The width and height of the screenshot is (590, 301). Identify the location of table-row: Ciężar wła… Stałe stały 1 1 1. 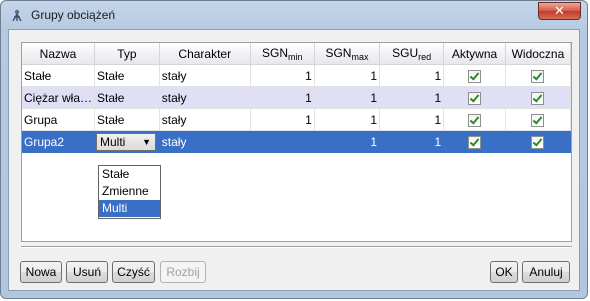
(297, 97).